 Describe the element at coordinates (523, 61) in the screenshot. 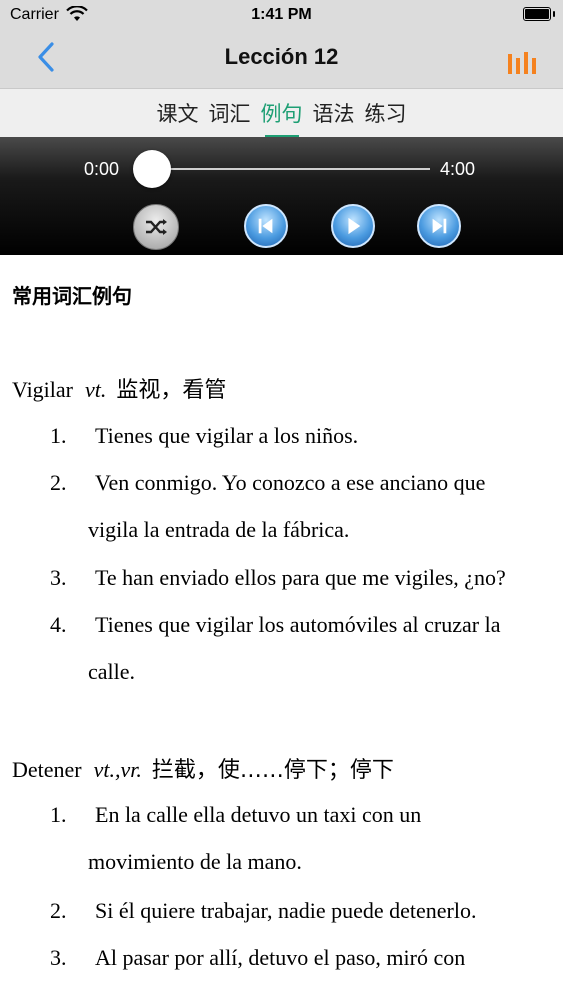

I see `bar-chart-icon` at that location.